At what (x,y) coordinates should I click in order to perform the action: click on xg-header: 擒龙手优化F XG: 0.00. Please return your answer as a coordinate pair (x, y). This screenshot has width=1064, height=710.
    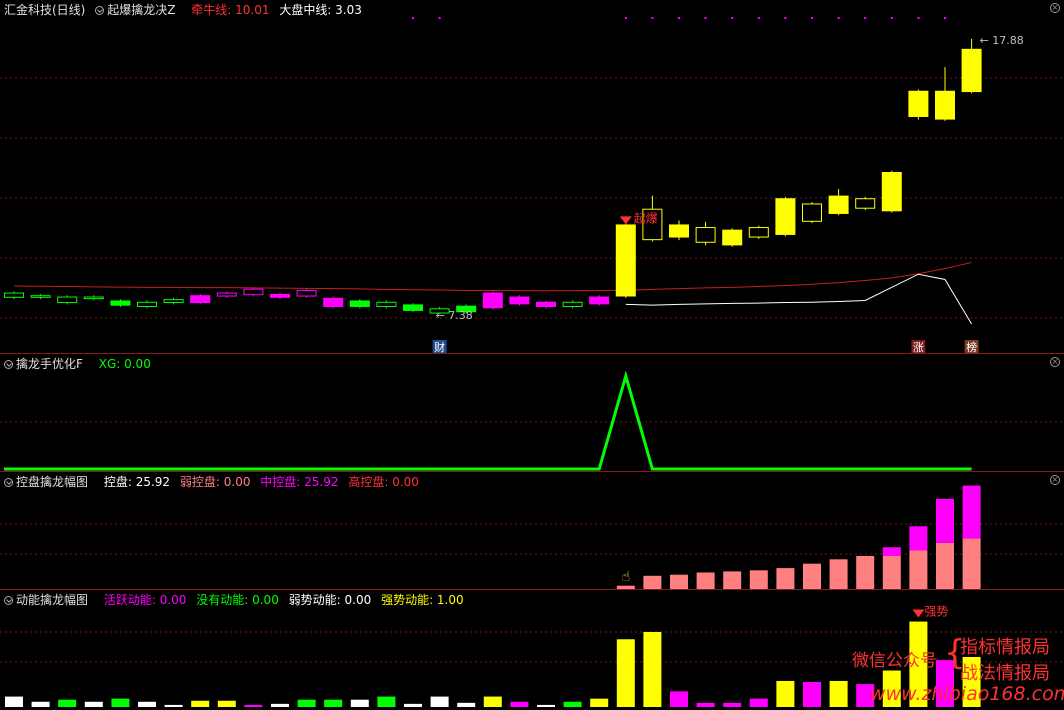
    Looking at the image, I should click on (80, 364).